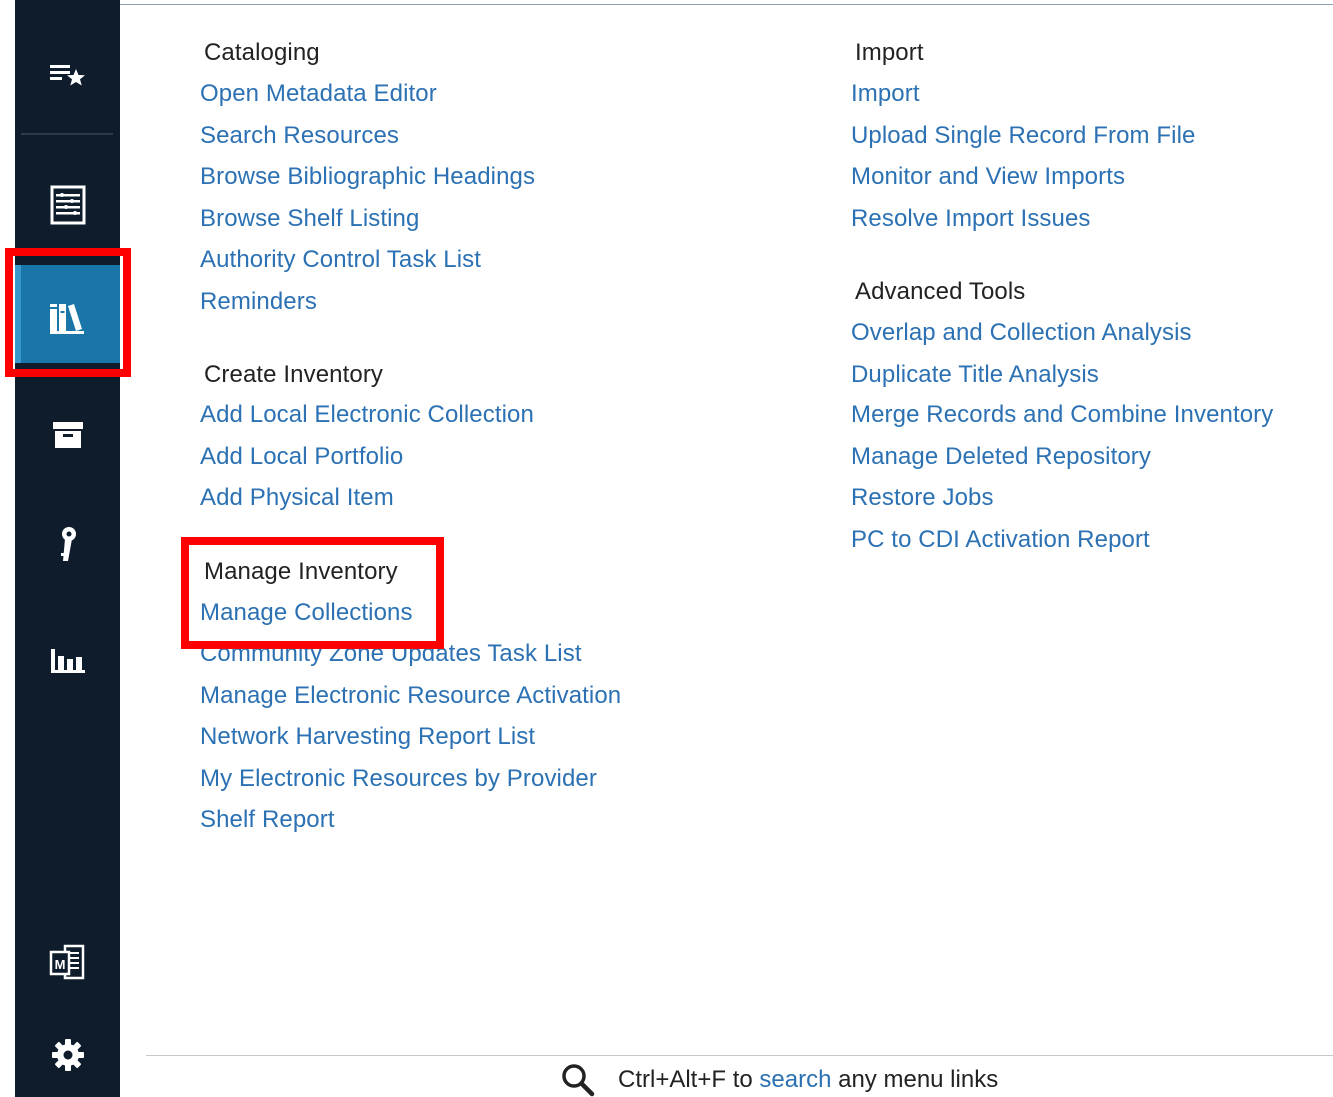 The image size is (1333, 1097). Describe the element at coordinates (685, 1079) in the screenshot. I see `search-hint-prefix: Ctrl+Alt+F to` at that location.